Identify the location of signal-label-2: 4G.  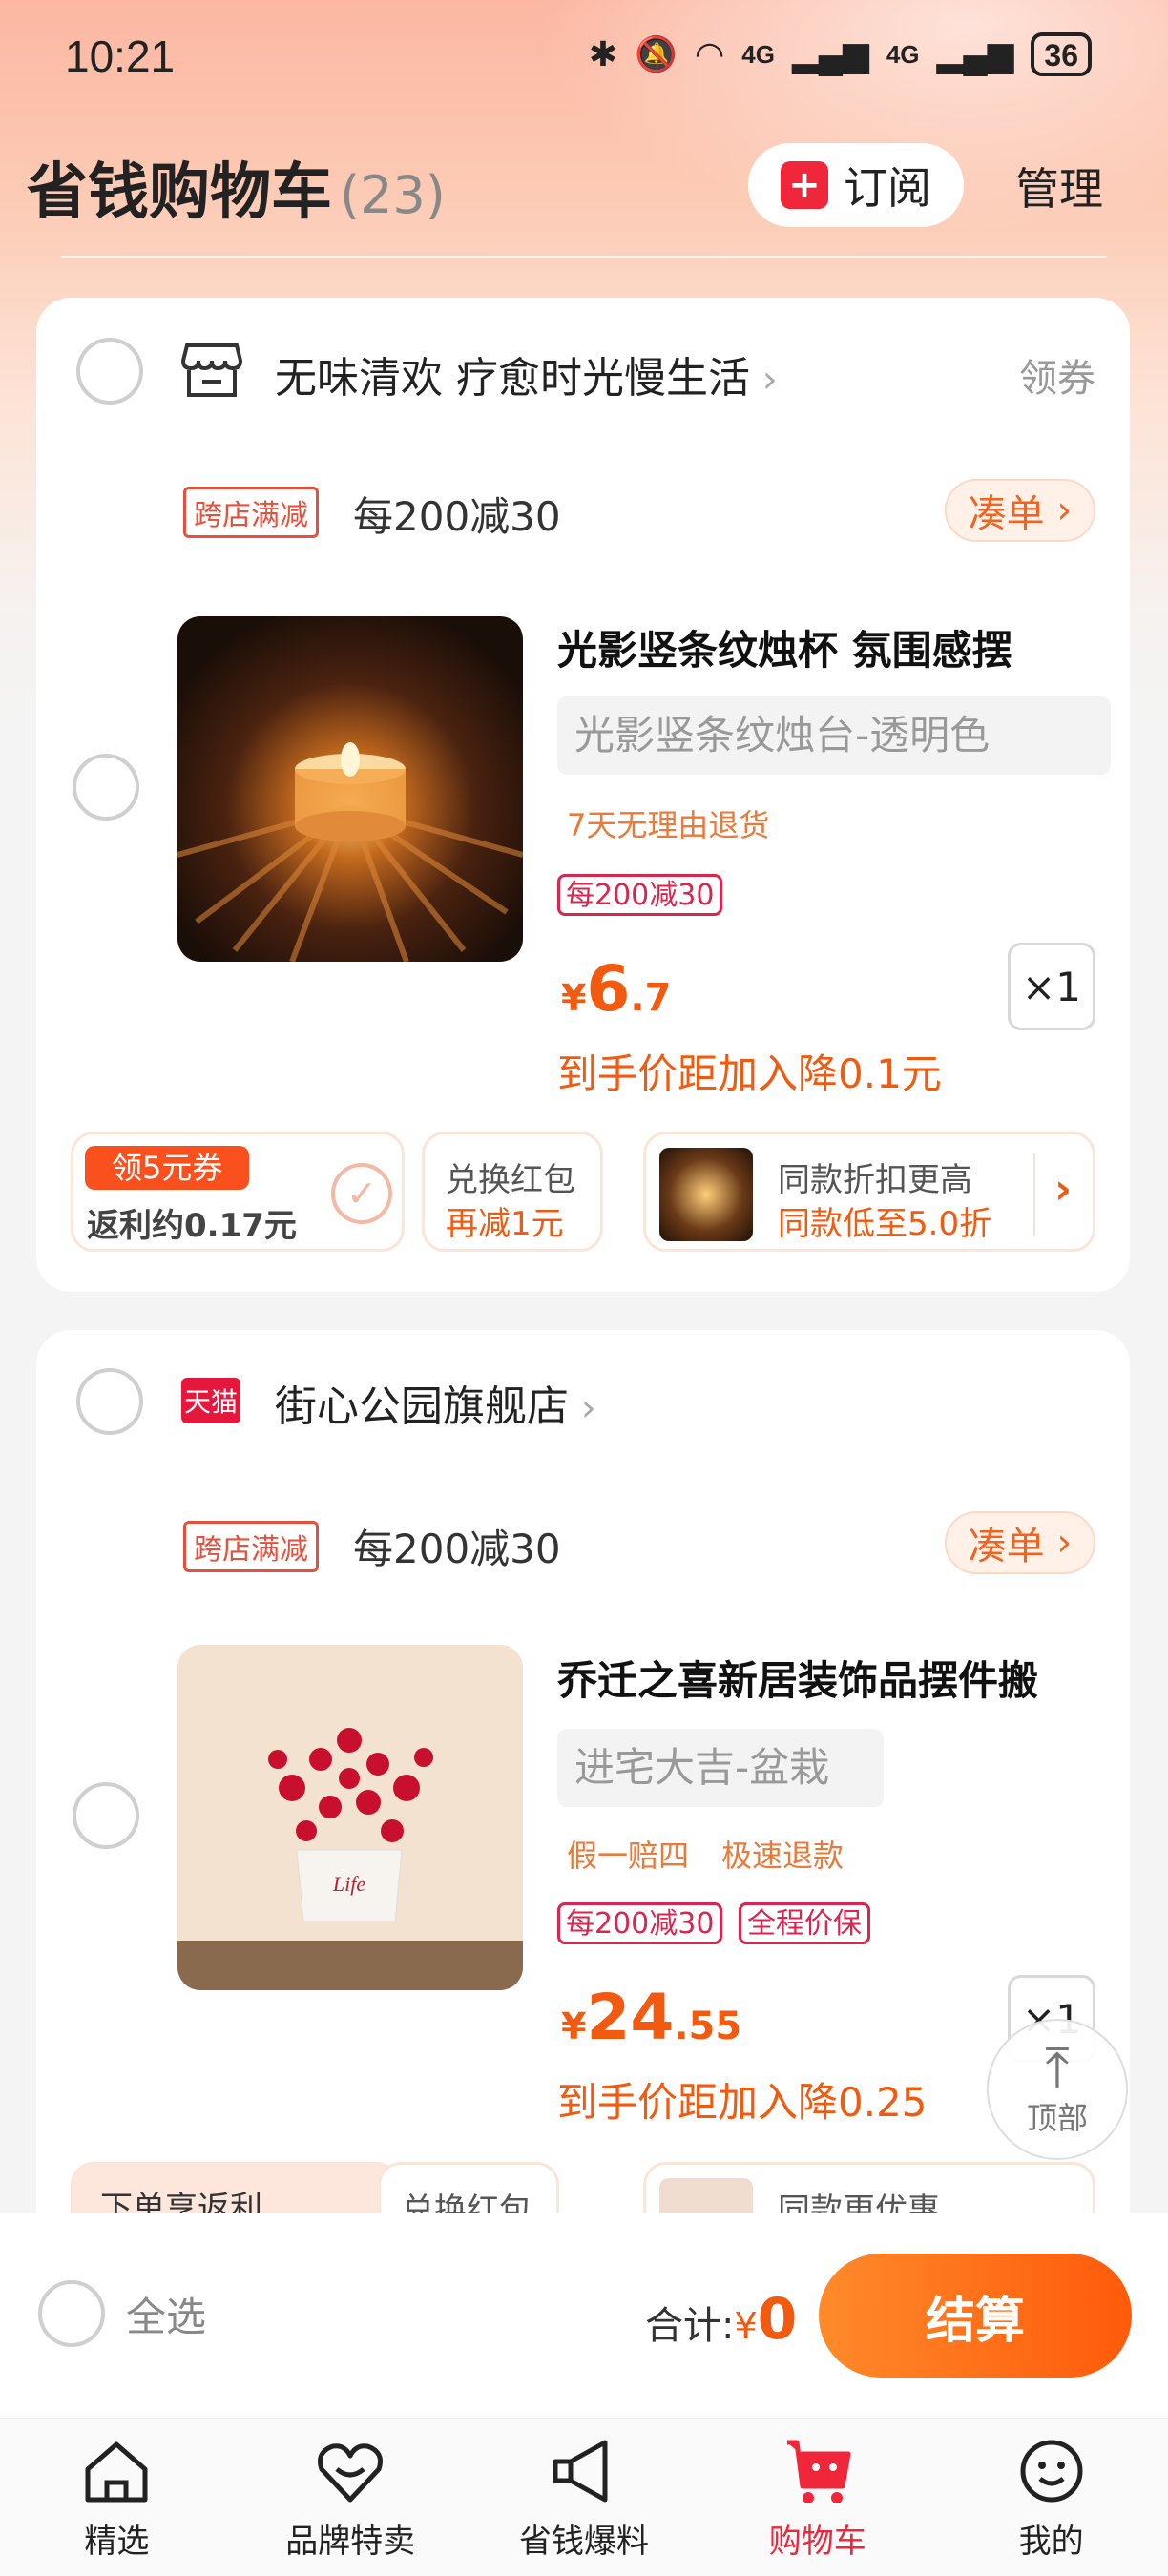
(903, 54).